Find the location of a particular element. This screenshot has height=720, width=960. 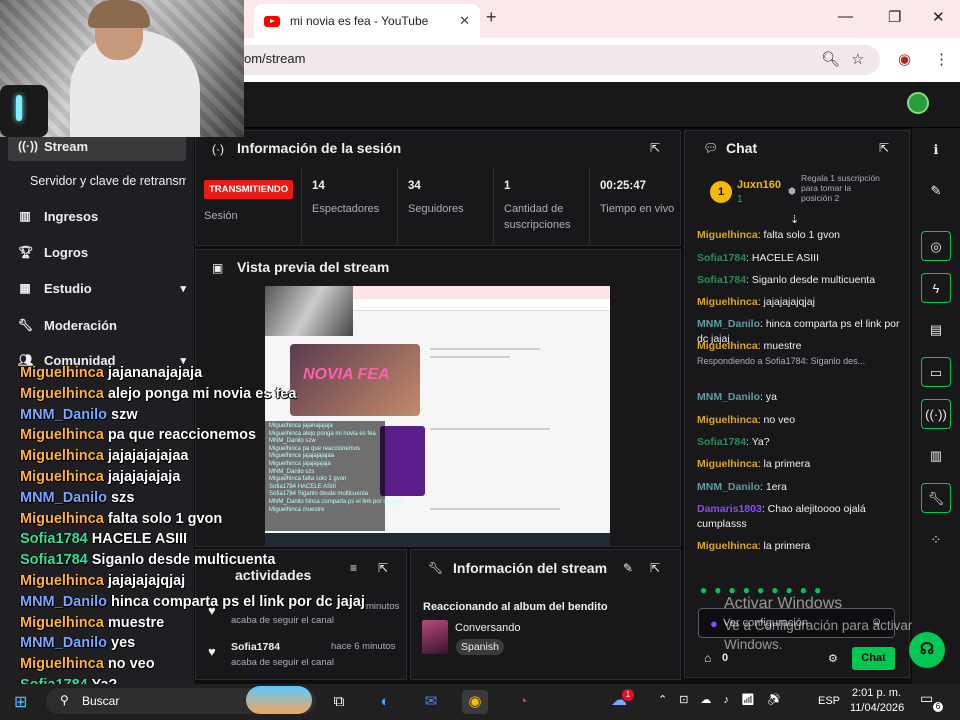

maximize-button: ❐ is located at coordinates (894, 17).